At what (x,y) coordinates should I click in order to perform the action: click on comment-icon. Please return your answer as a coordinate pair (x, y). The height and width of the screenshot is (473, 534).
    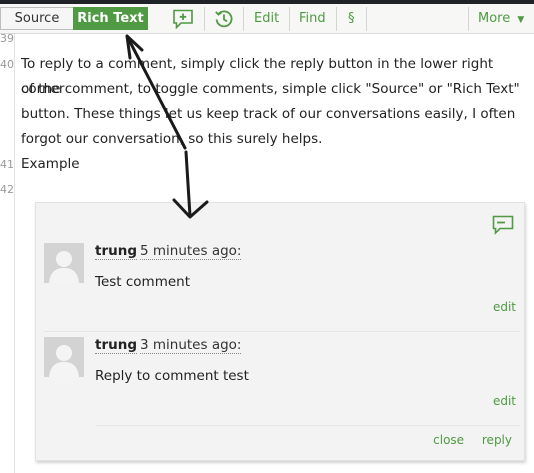
    Looking at the image, I should click on (503, 225).